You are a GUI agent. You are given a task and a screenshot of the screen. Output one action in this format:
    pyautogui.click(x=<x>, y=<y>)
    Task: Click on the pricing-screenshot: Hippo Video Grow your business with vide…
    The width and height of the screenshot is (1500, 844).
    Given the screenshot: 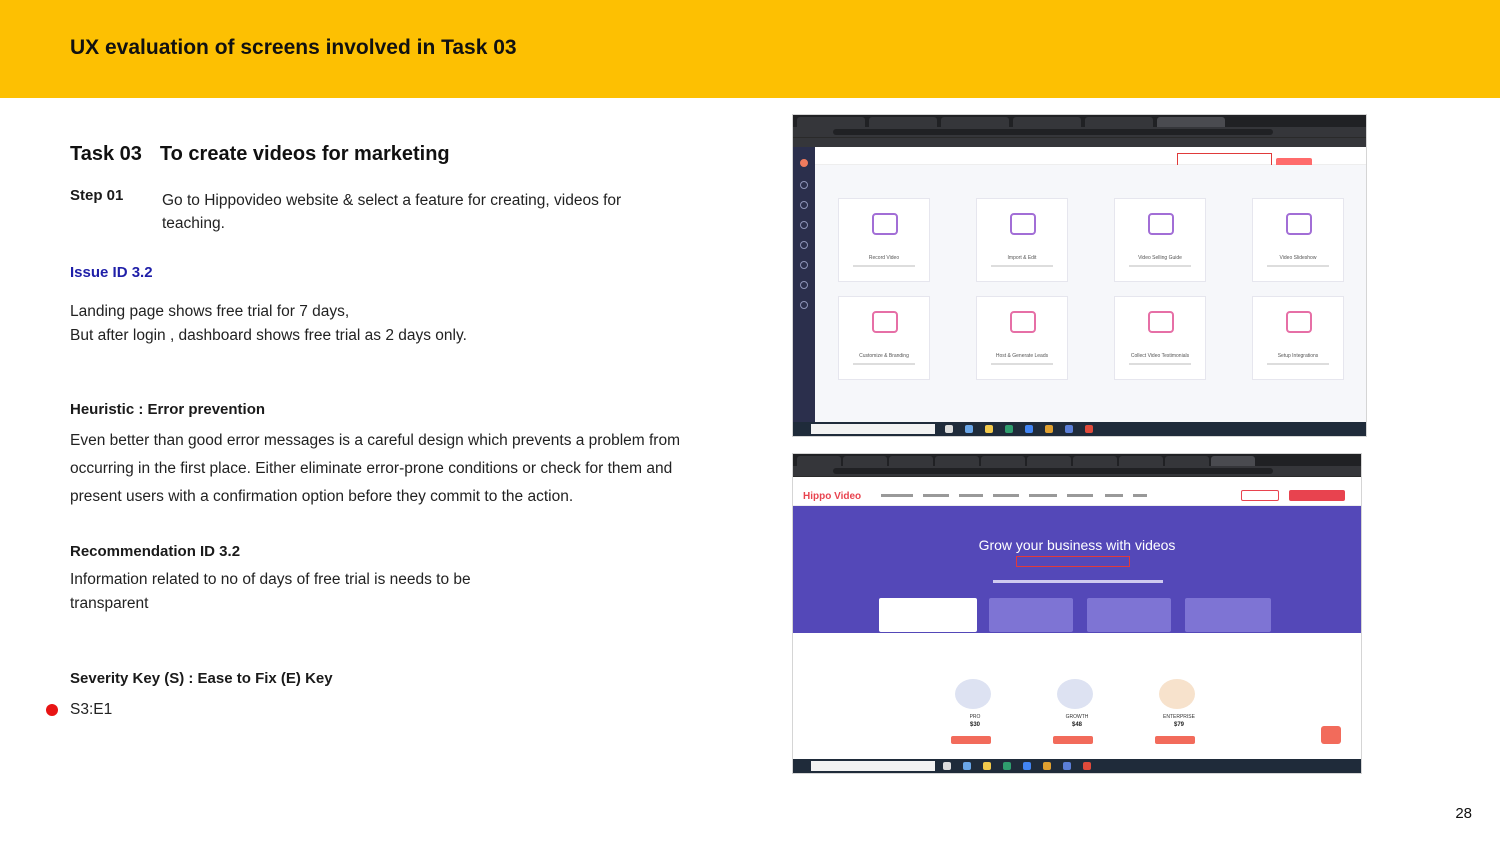 What is the action you would take?
    pyautogui.click(x=1077, y=613)
    